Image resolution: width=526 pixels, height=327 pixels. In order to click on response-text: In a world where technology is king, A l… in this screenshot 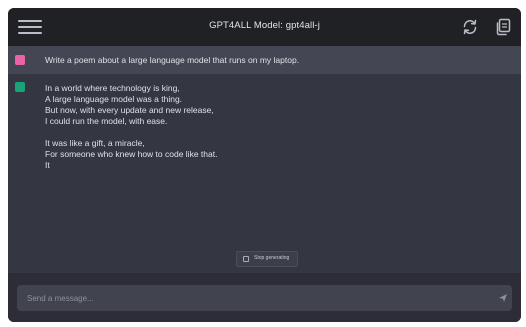, I will do `click(131, 127)`.